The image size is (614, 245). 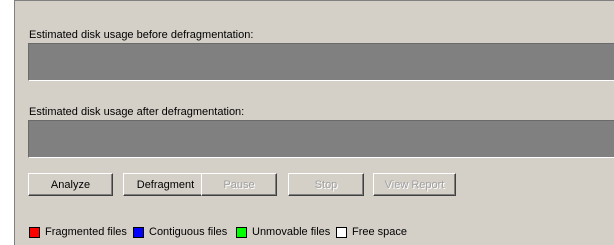 I want to click on legend-free-space: Free space, so click(x=371, y=232).